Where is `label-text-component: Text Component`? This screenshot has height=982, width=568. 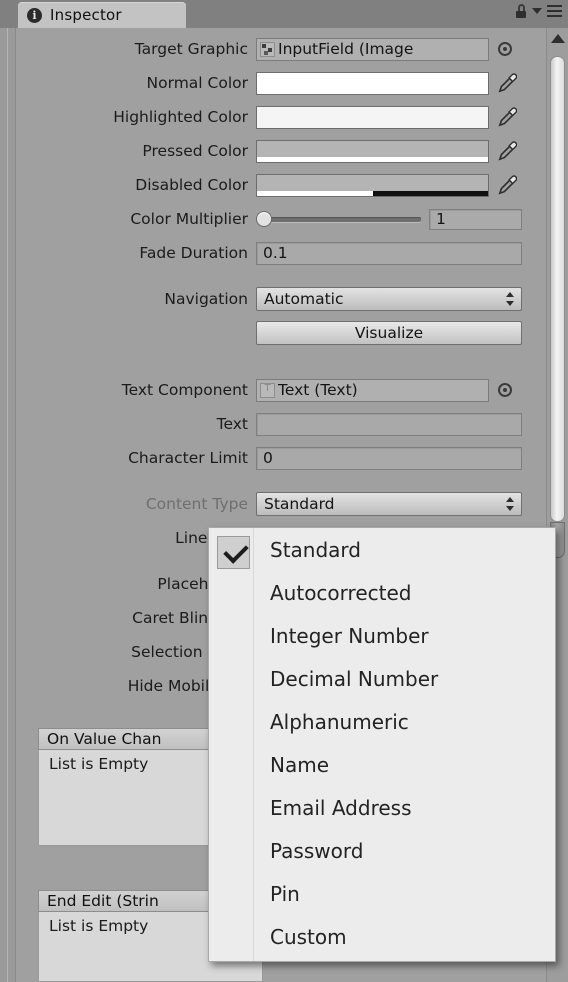 label-text-component: Text Component is located at coordinates (184, 390).